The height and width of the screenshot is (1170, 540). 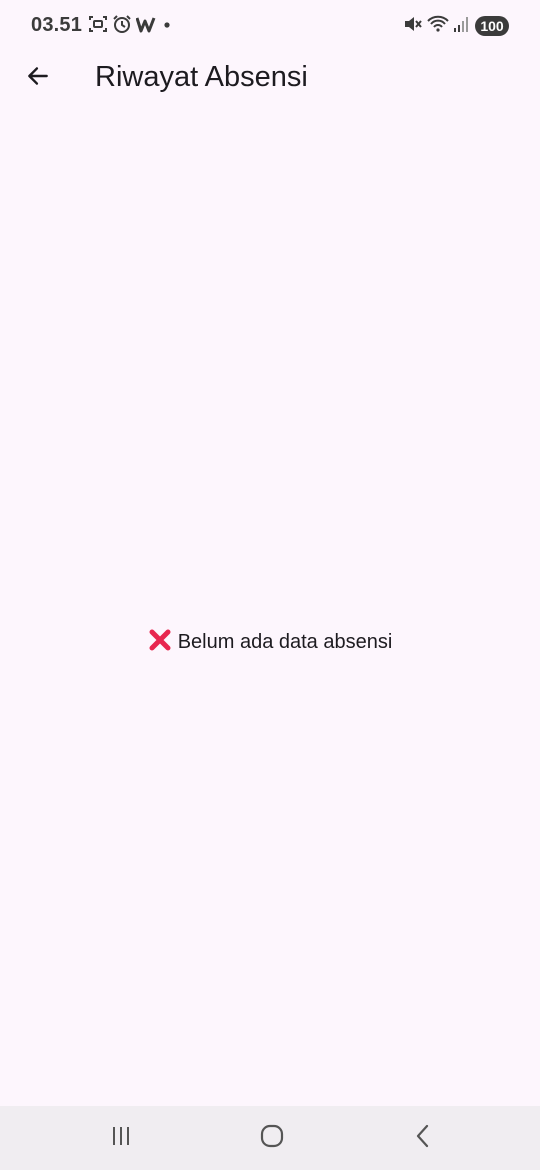 I want to click on empty-state: Belum ada data absensi, so click(x=270, y=642).